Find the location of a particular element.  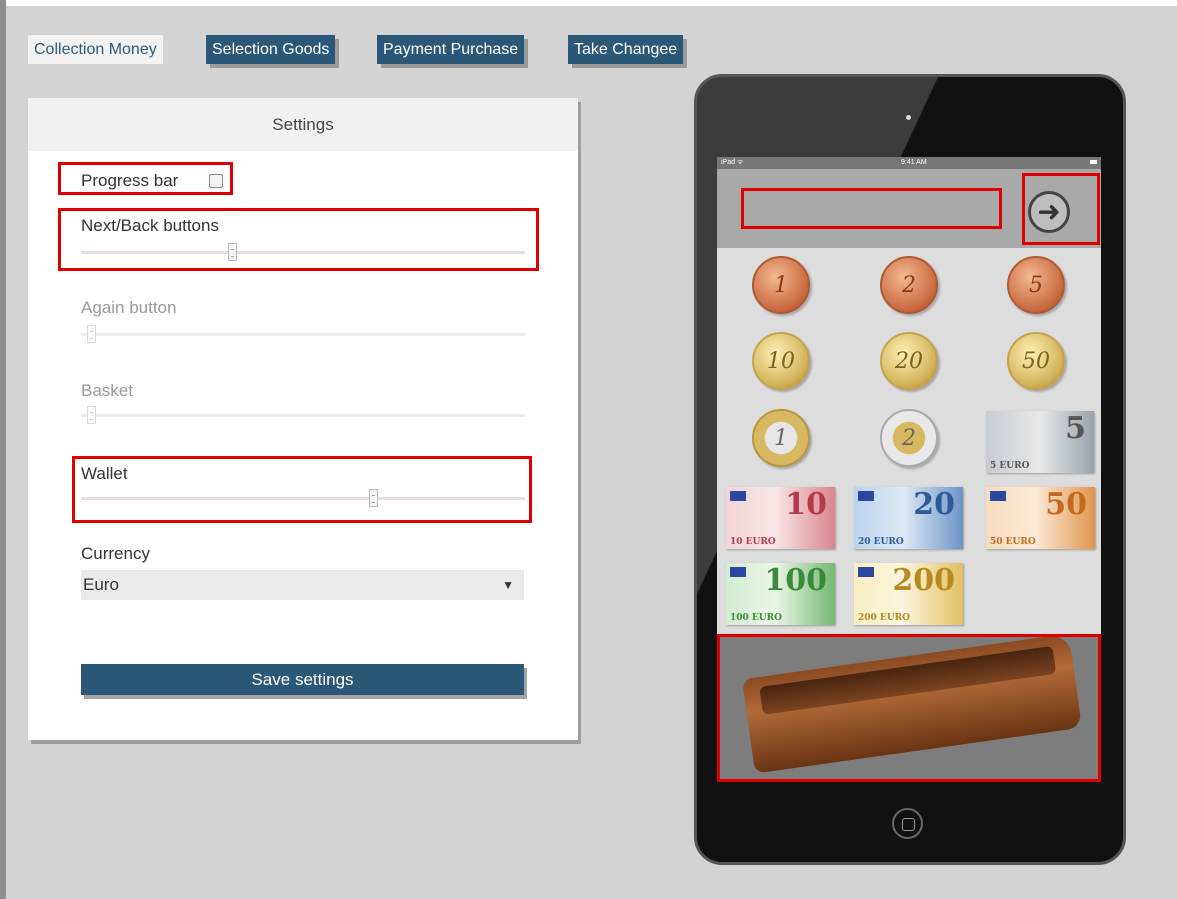

banknote-200-caption: 200 EURO is located at coordinates (884, 618).